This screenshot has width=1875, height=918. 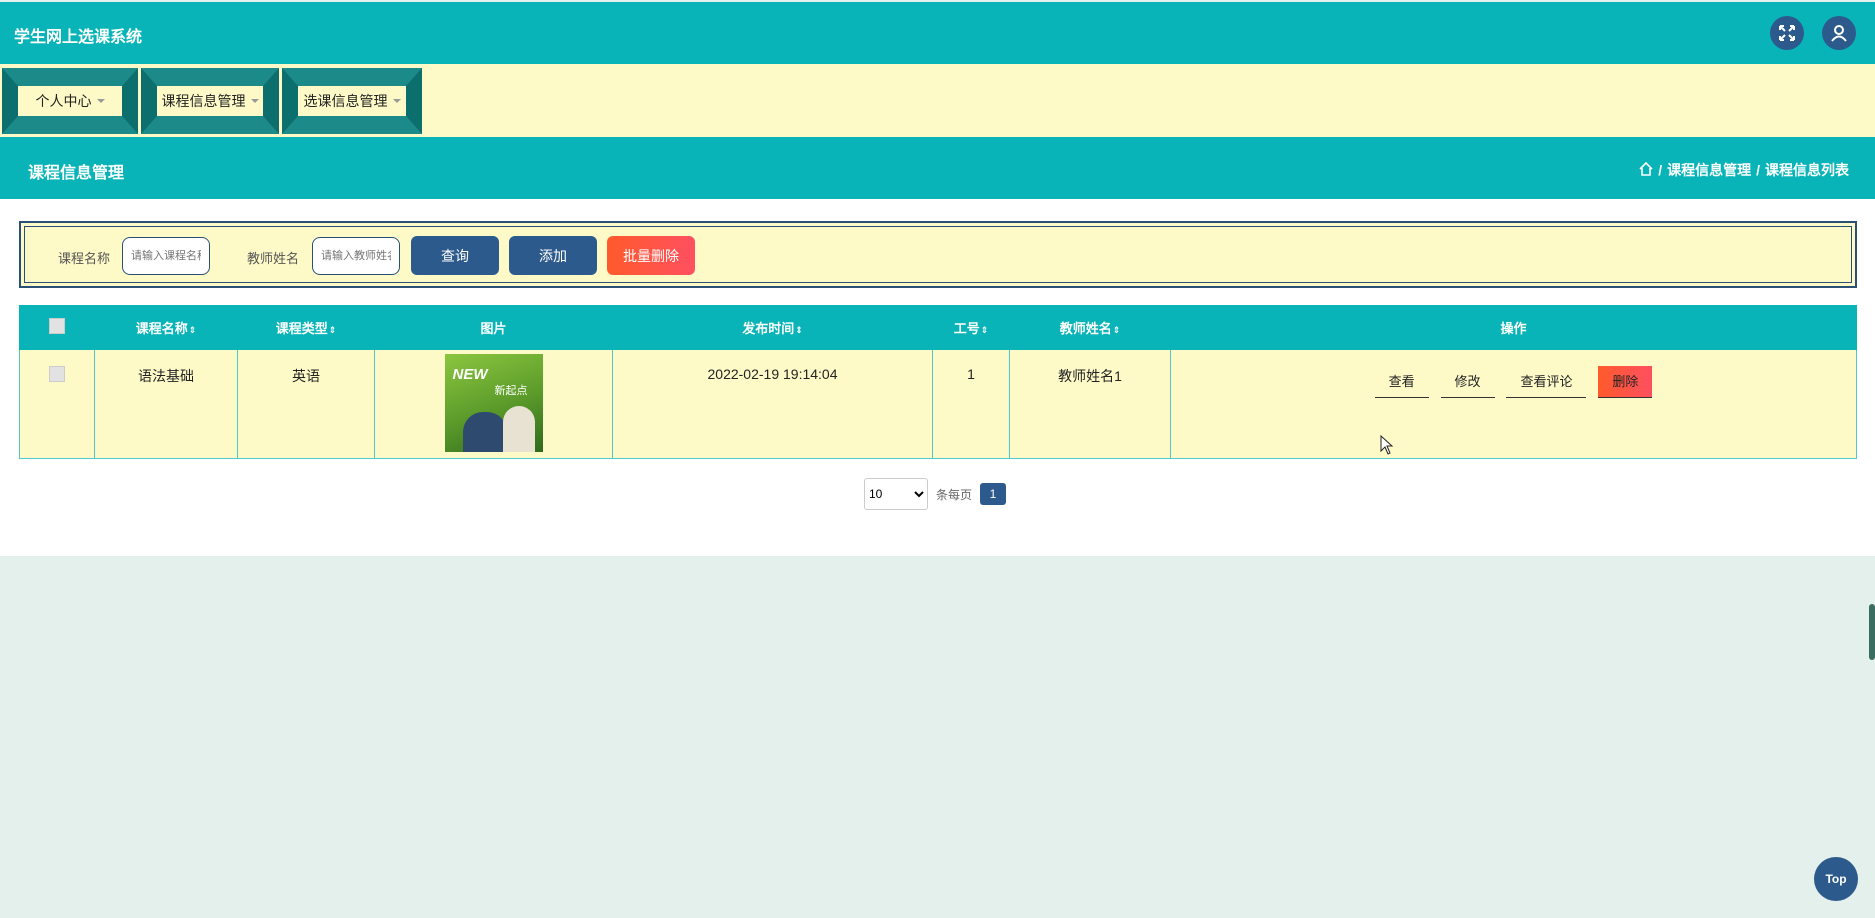 What do you see at coordinates (772, 404) in the screenshot?
I see `publish-time-cell: 2022-02-19 19:14:04` at bounding box center [772, 404].